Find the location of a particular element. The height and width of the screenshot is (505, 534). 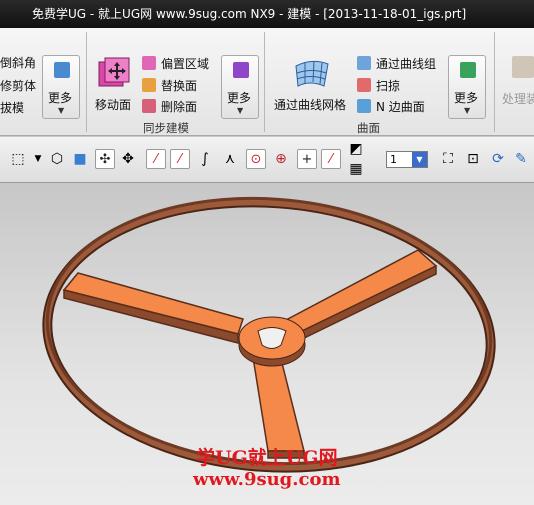

more-button-1: 更多 ▼ is located at coordinates (61, 87).